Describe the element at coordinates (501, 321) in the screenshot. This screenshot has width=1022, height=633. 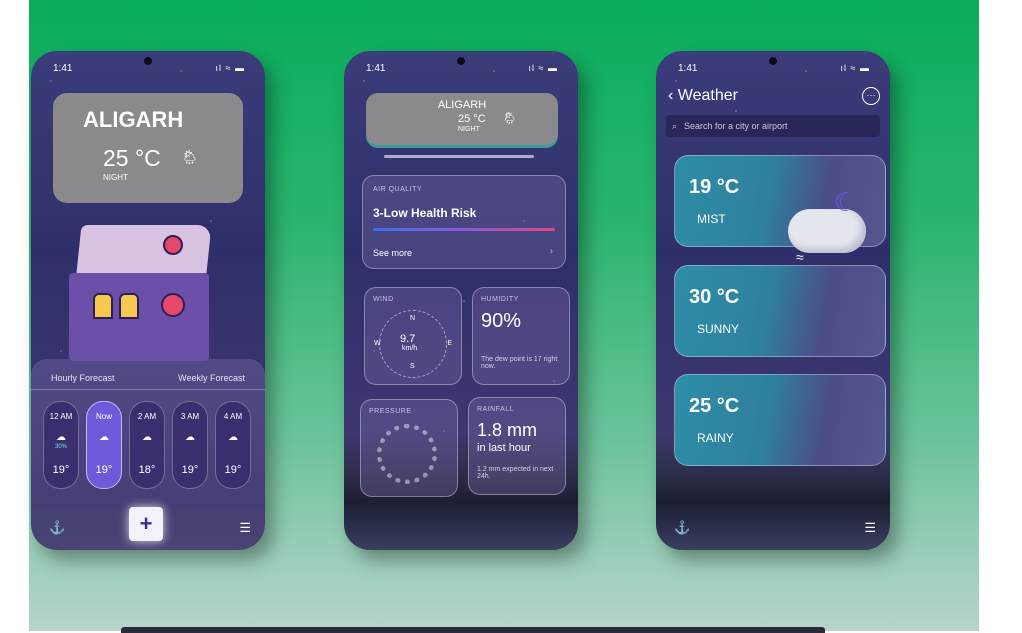
I see `humidity-value: 90%` at that location.